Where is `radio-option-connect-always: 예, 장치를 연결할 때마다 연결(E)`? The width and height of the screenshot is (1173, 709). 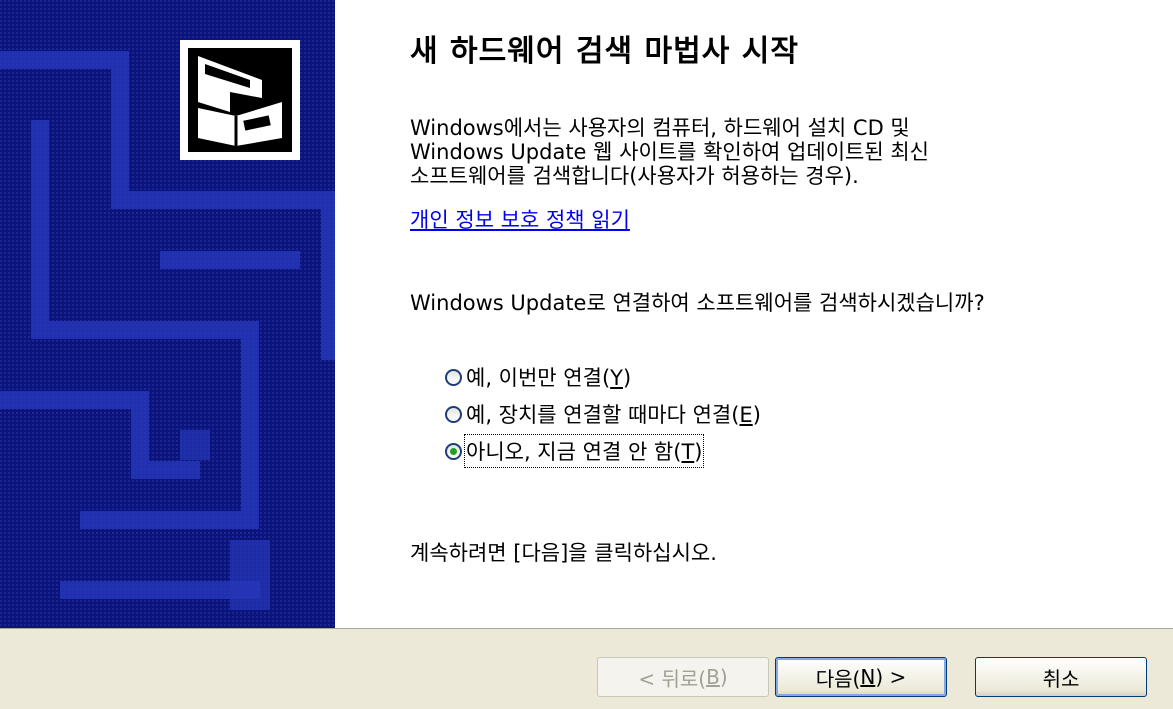 radio-option-connect-always: 예, 장치를 연결할 때마다 연결(E) is located at coordinates (603, 414).